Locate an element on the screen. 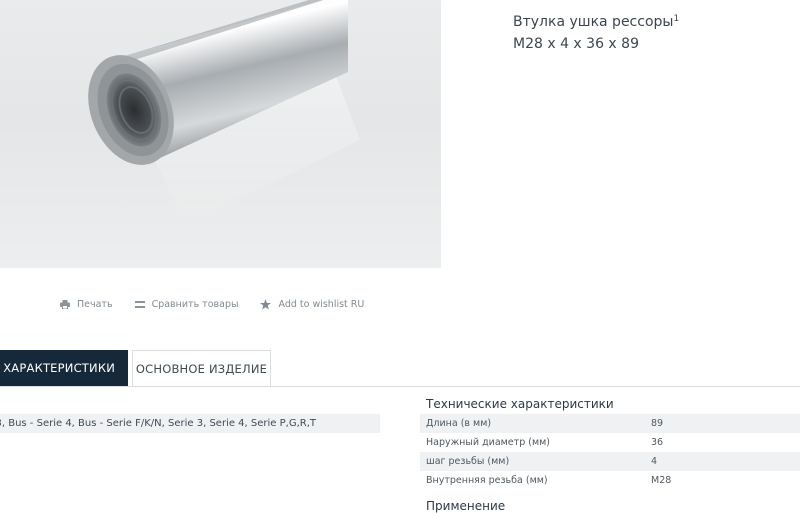 Image resolution: width=800 pixels, height=513 pixels. spec-name: Внутренняя резьба (мм) is located at coordinates (487, 480).